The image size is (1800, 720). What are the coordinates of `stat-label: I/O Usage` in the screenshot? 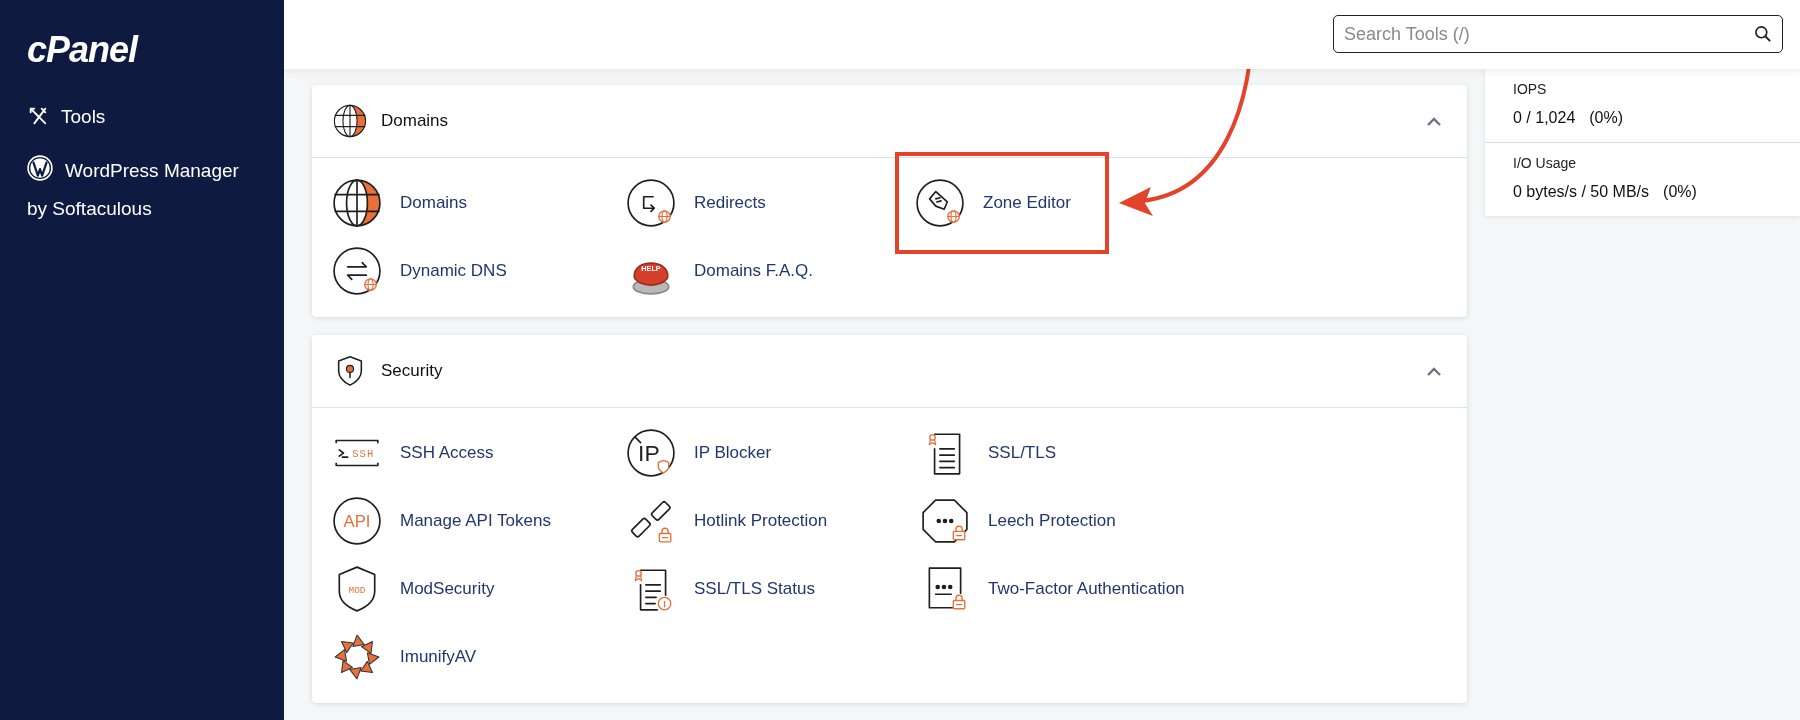 It's located at (1545, 163).